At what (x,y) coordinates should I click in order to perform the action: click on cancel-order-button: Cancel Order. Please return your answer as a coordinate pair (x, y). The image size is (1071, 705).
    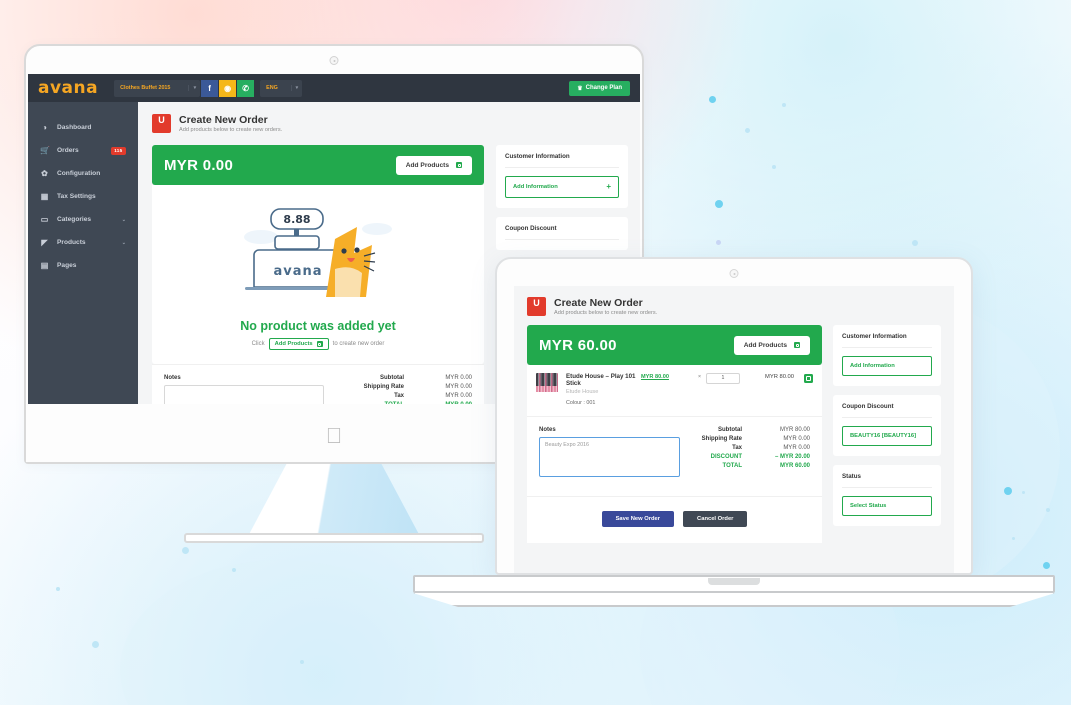
    Looking at the image, I should click on (715, 519).